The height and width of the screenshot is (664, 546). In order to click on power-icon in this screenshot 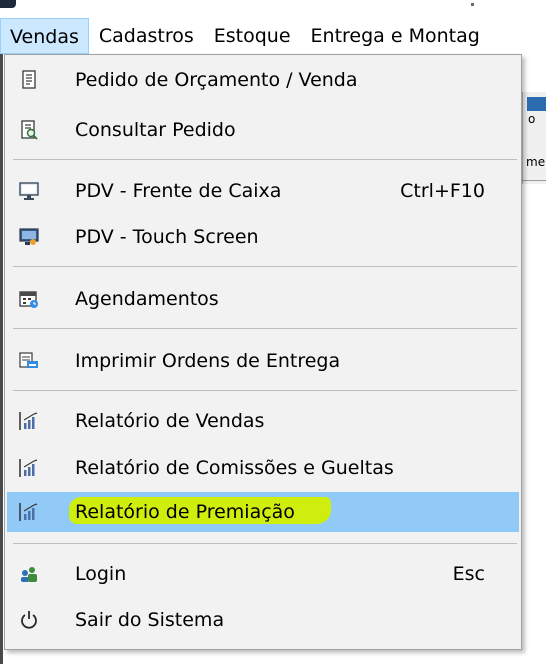, I will do `click(29, 620)`.